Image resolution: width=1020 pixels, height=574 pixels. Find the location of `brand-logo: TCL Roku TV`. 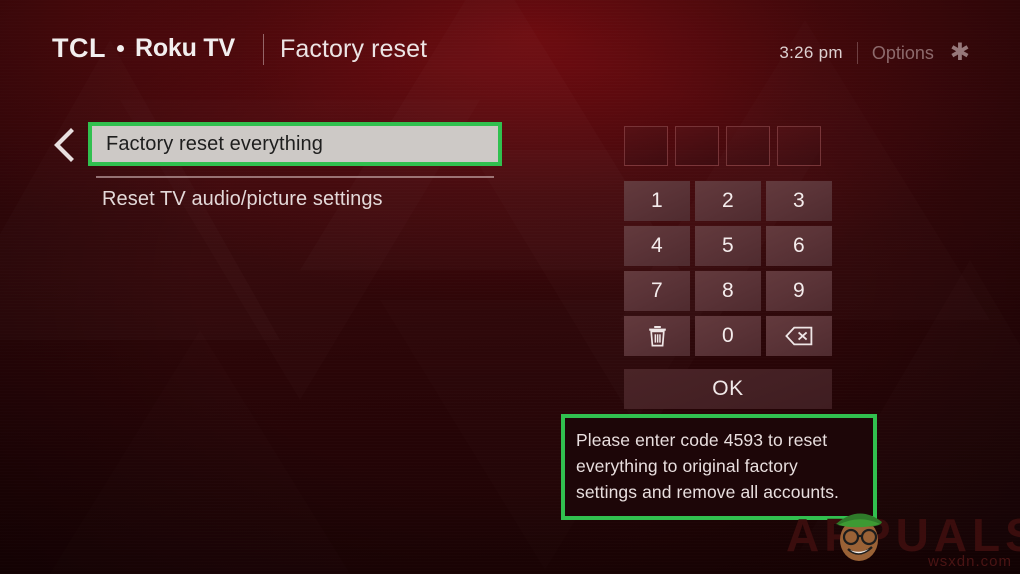

brand-logo: TCL Roku TV is located at coordinates (143, 48).